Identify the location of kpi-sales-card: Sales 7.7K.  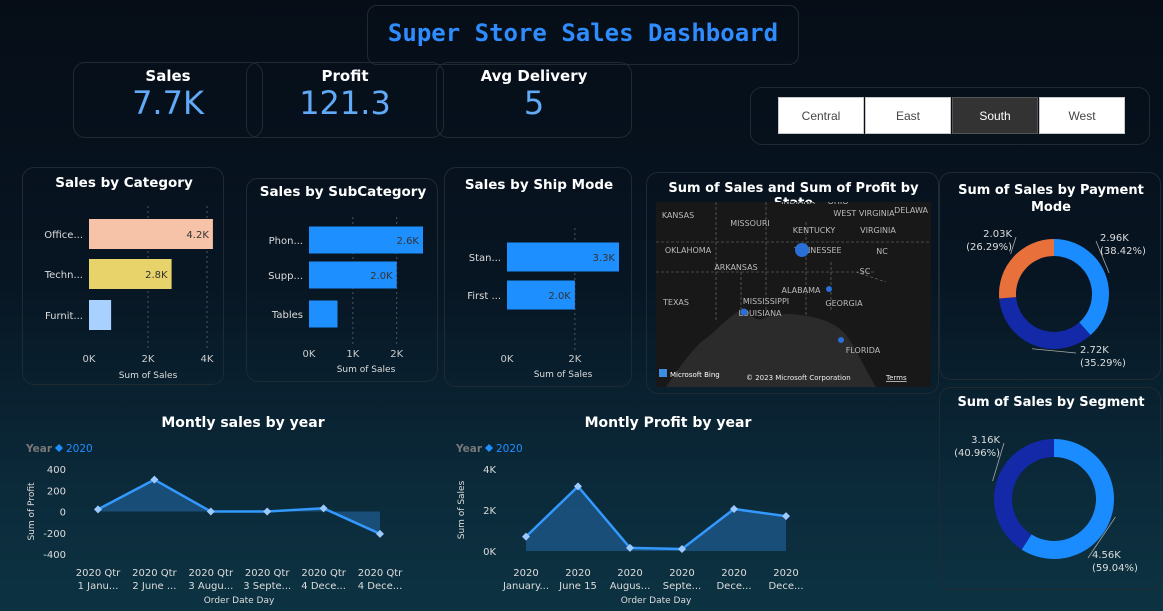
(168, 100).